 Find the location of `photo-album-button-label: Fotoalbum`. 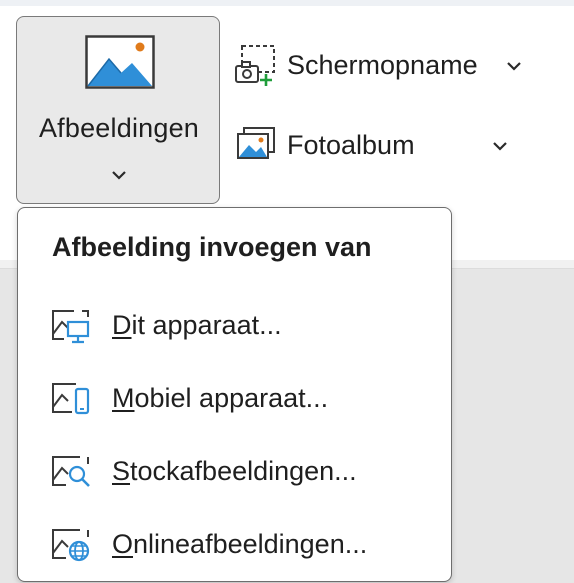

photo-album-button-label: Fotoalbum is located at coordinates (351, 145).